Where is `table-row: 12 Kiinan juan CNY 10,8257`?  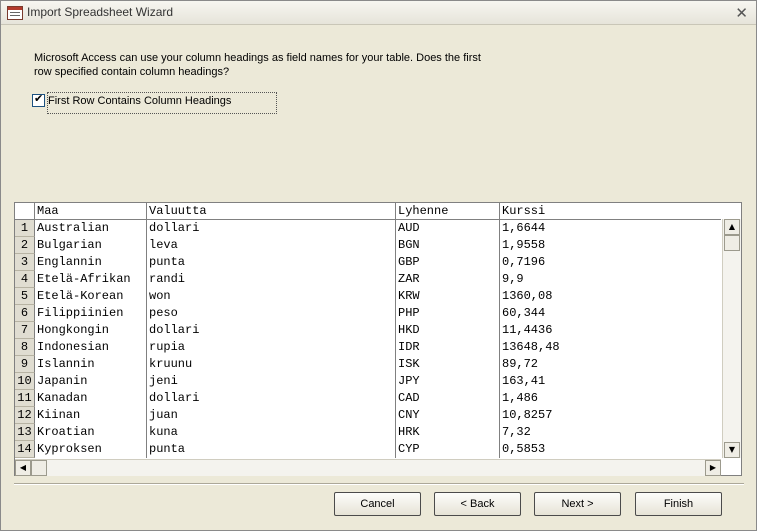 table-row: 12 Kiinan juan CNY 10,8257 is located at coordinates (368, 415).